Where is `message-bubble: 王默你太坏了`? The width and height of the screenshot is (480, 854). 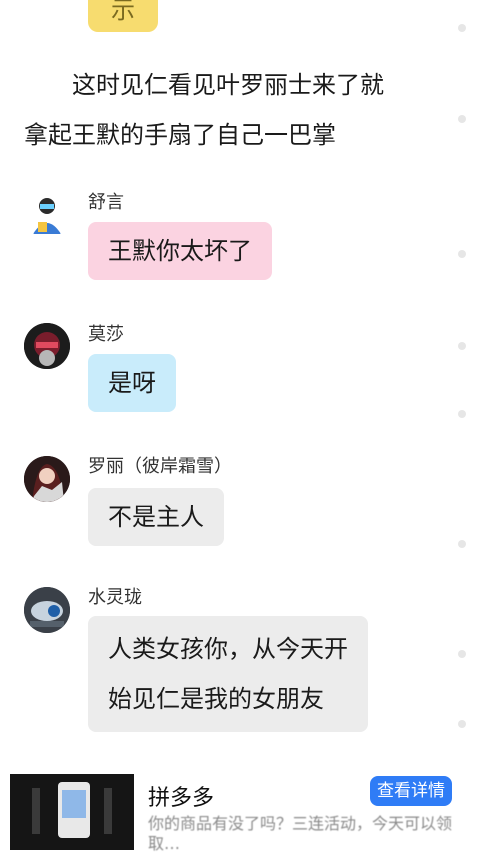 message-bubble: 王默你太坏了 is located at coordinates (180, 251).